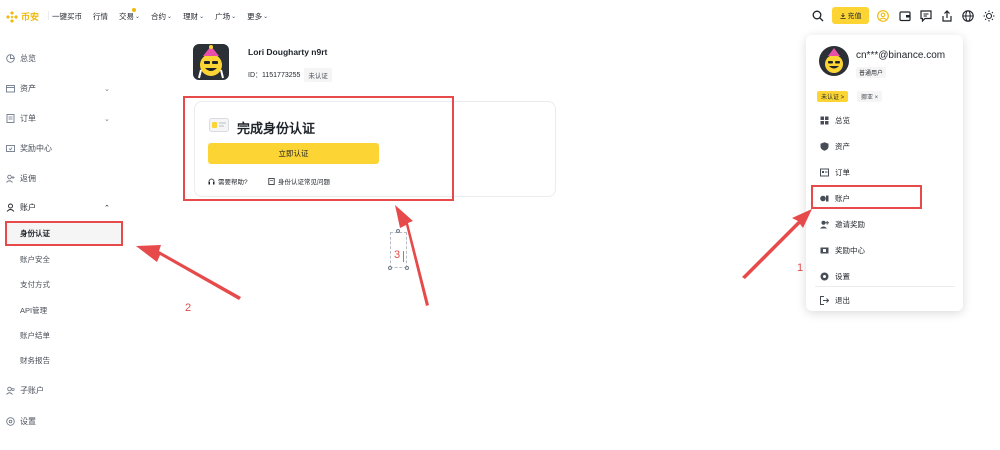 This screenshot has height=450, width=1000. Describe the element at coordinates (318, 75) in the screenshot. I see `status-badge: 未认证` at that location.